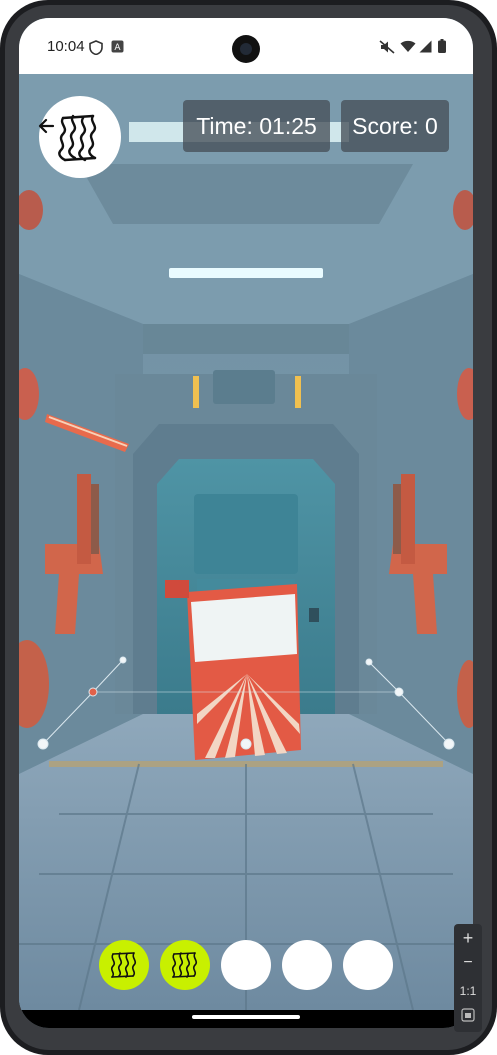 The height and width of the screenshot is (1055, 497). What do you see at coordinates (256, 126) in the screenshot?
I see `timer-display: Time: 01:25` at bounding box center [256, 126].